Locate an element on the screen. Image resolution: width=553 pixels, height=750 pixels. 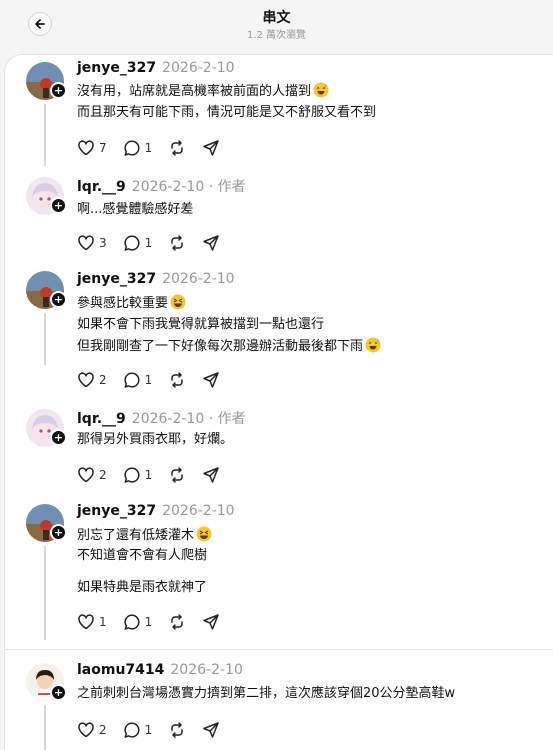
post-text: 之前刺刺台灣場憑實力擠到第二排，這次應該穿個20公分墊高鞋w is located at coordinates (266, 693).